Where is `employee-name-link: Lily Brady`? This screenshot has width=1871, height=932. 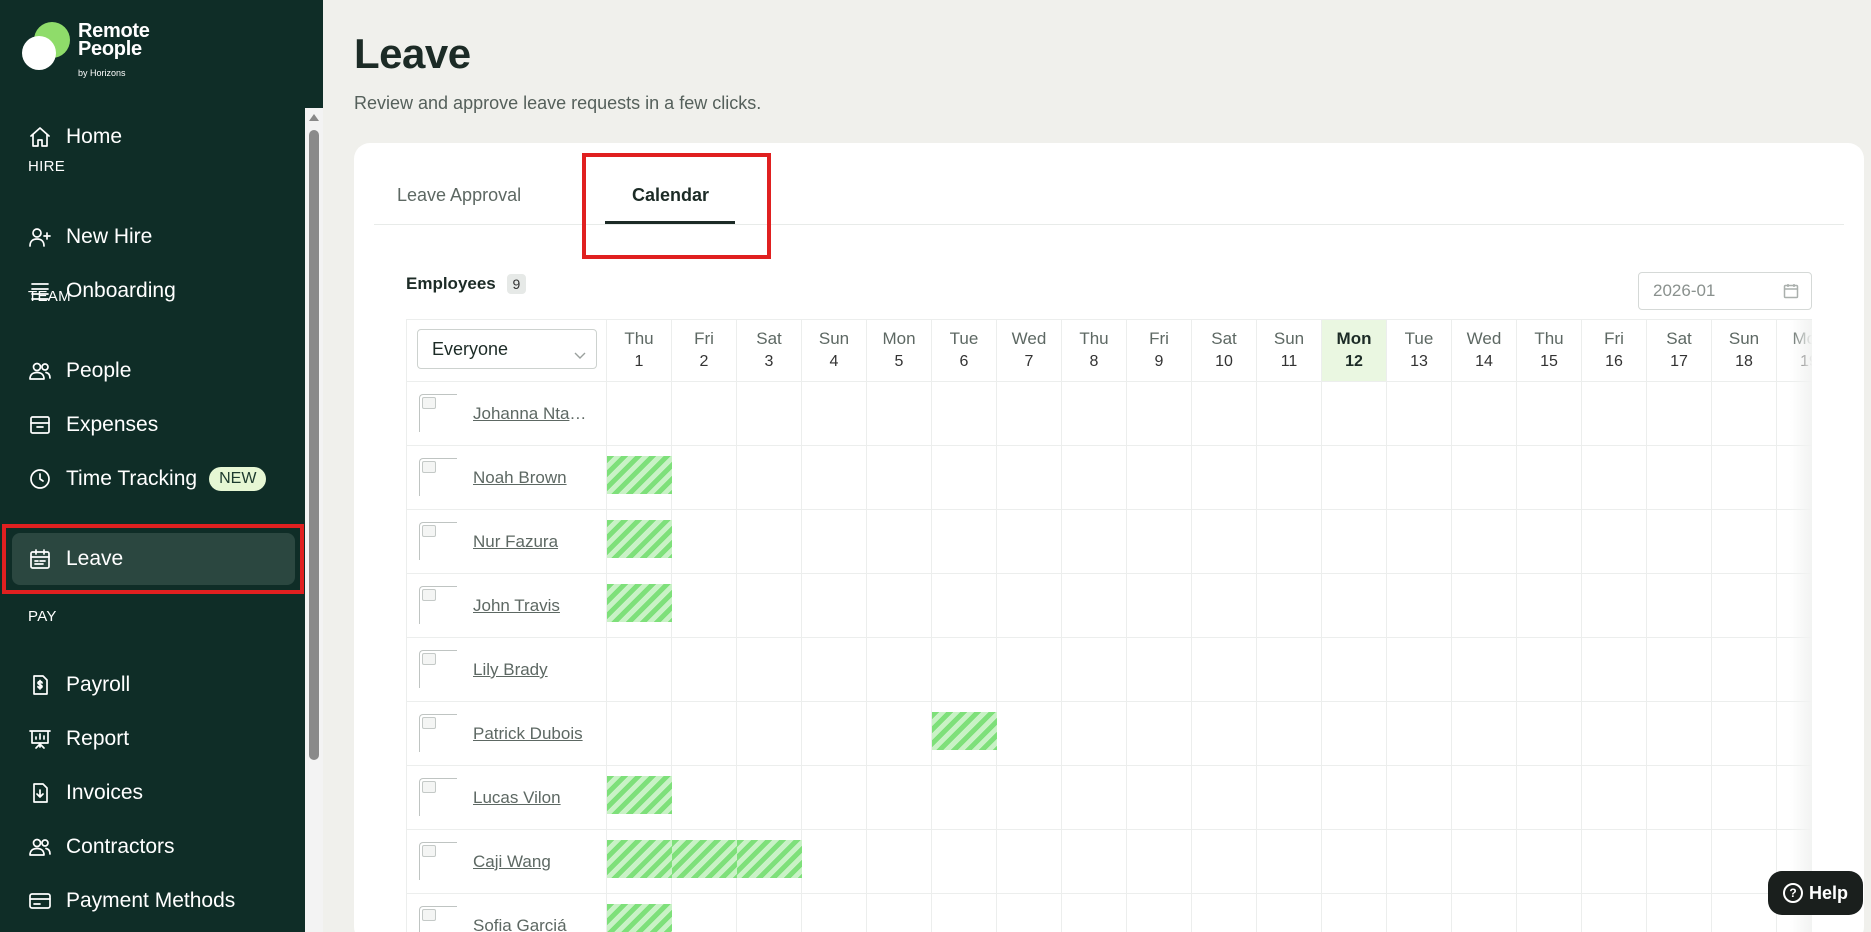
employee-name-link: Lily Brady is located at coordinates (536, 670).